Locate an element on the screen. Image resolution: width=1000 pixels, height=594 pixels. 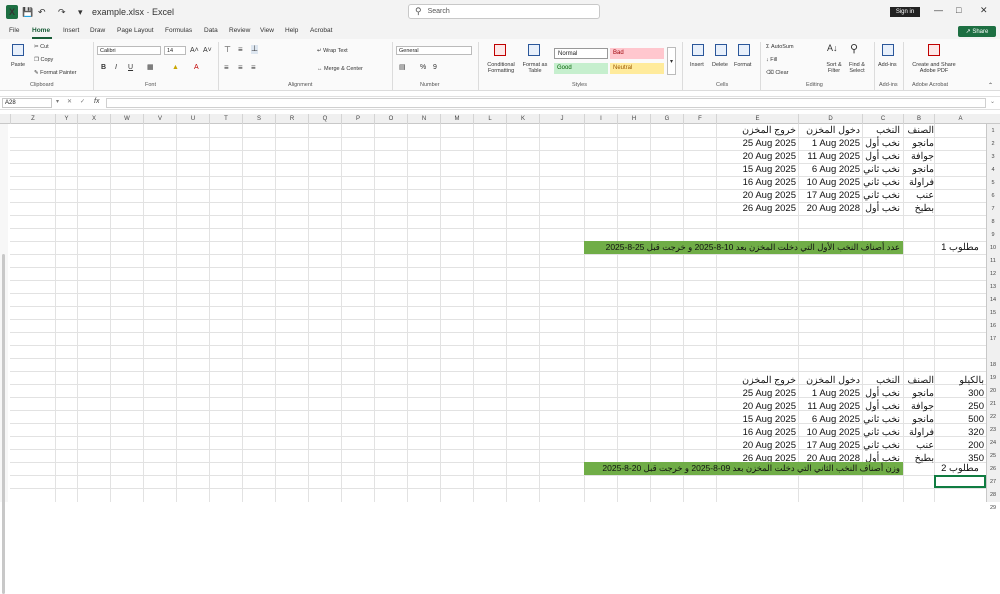
column-header: W is located at coordinates (126, 119).